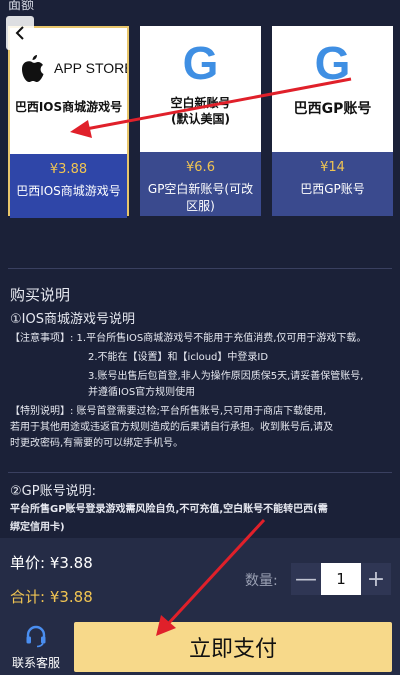 The height and width of the screenshot is (675, 400). Describe the element at coordinates (261, 581) in the screenshot. I see `quantity-label: 数量:` at that location.